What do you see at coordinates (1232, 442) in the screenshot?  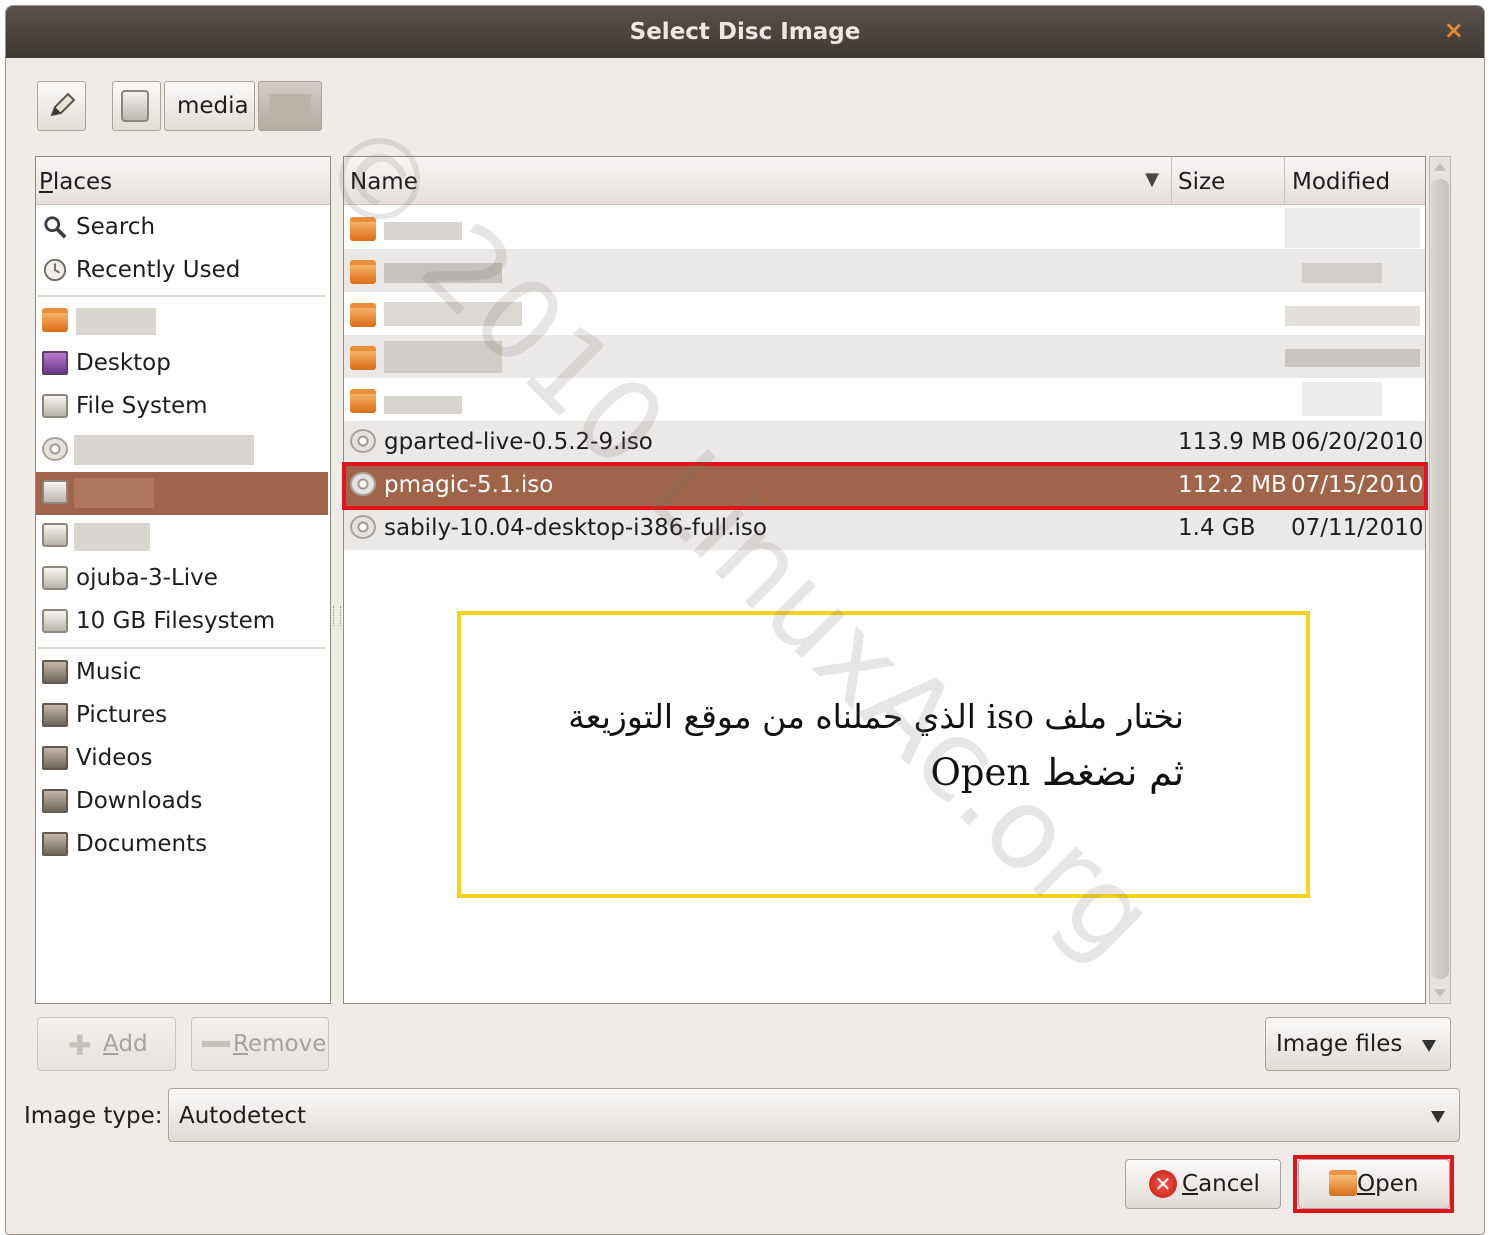 I see `file-size: 113.9 MB` at bounding box center [1232, 442].